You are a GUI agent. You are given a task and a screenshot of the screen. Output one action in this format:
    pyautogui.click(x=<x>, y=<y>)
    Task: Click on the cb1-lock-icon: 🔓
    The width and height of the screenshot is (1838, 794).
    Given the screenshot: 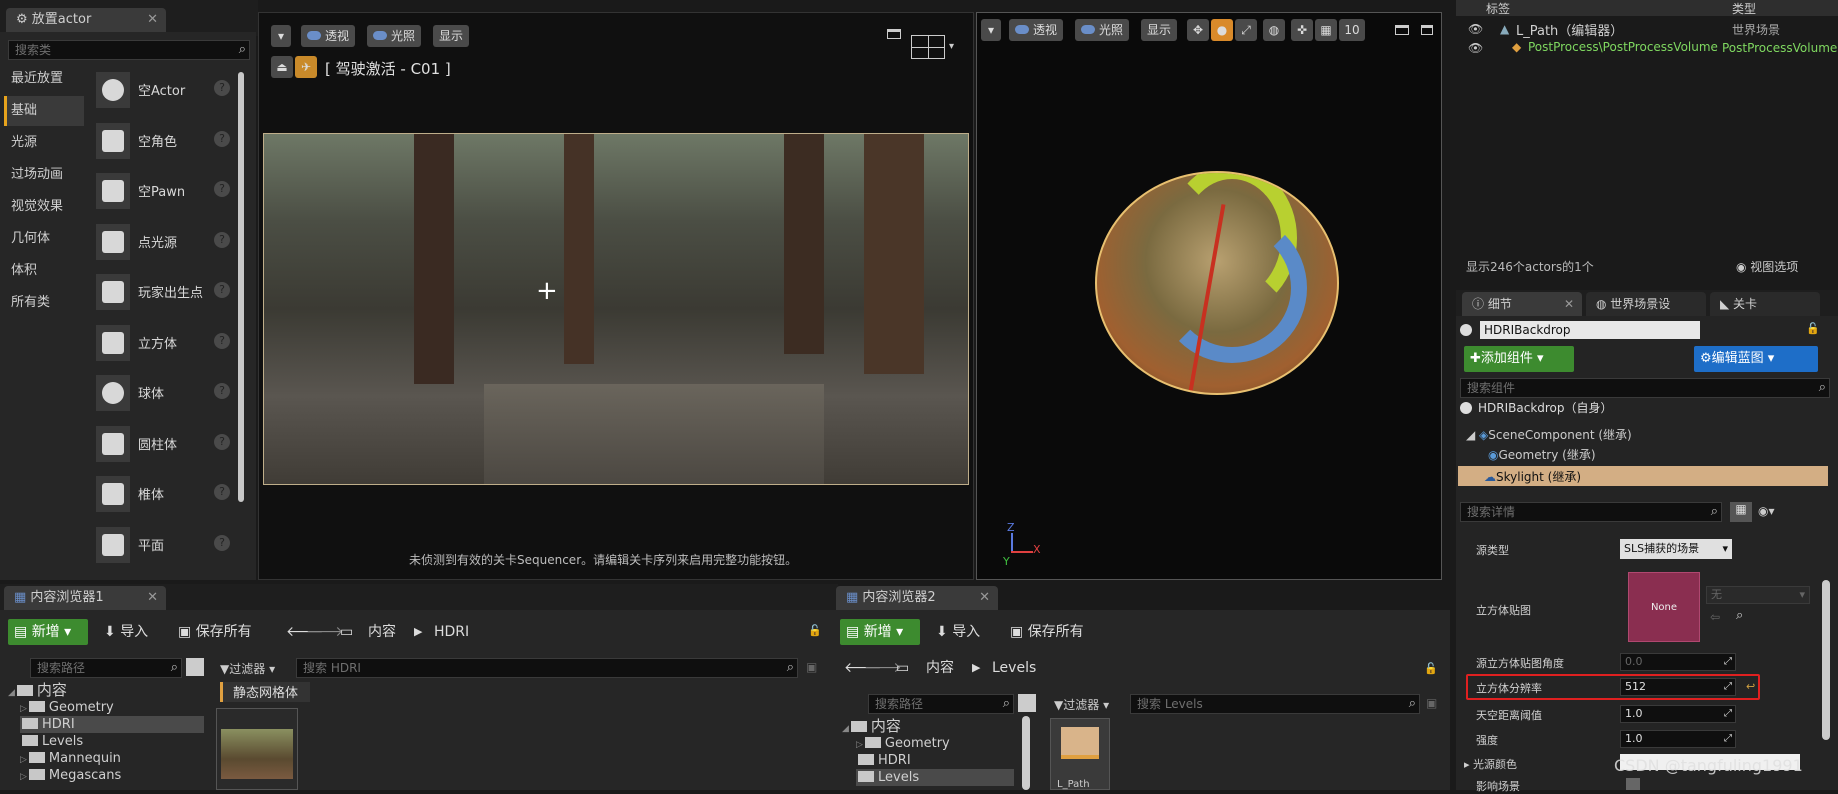 What is the action you would take?
    pyautogui.click(x=815, y=630)
    